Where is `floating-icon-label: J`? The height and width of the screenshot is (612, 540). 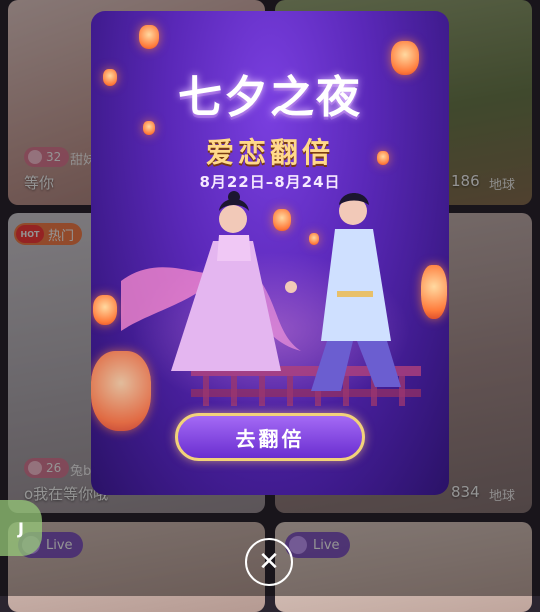
floating-icon-label: J is located at coordinates (21, 528).